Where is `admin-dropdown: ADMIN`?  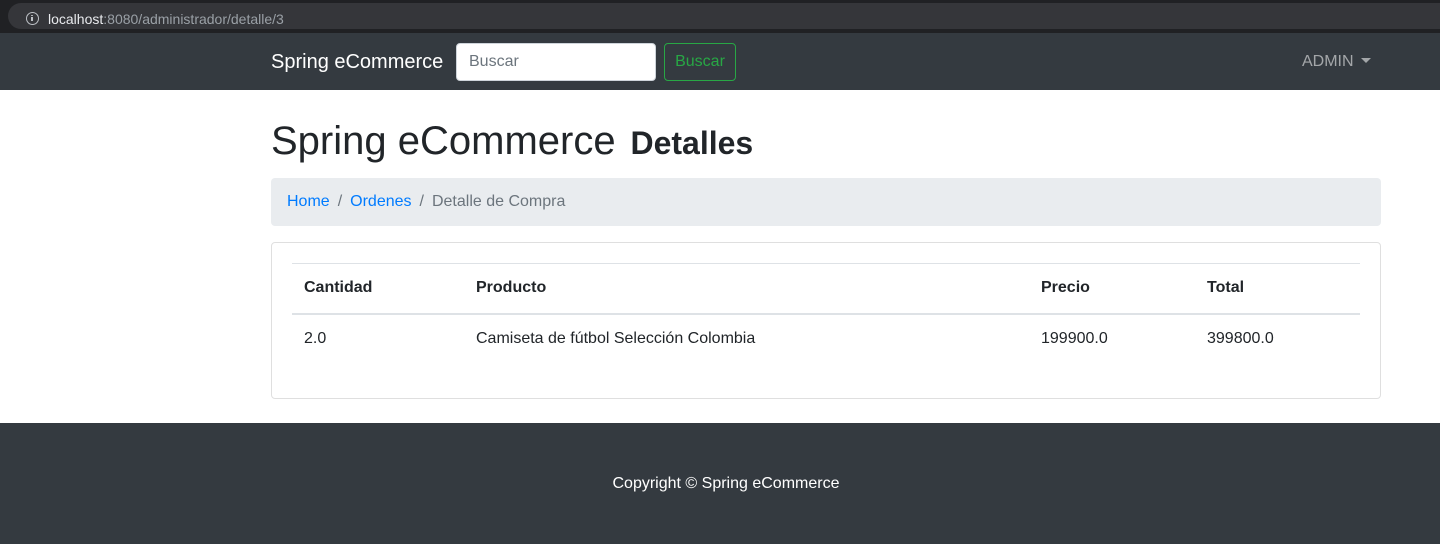 admin-dropdown: ADMIN is located at coordinates (1336, 62).